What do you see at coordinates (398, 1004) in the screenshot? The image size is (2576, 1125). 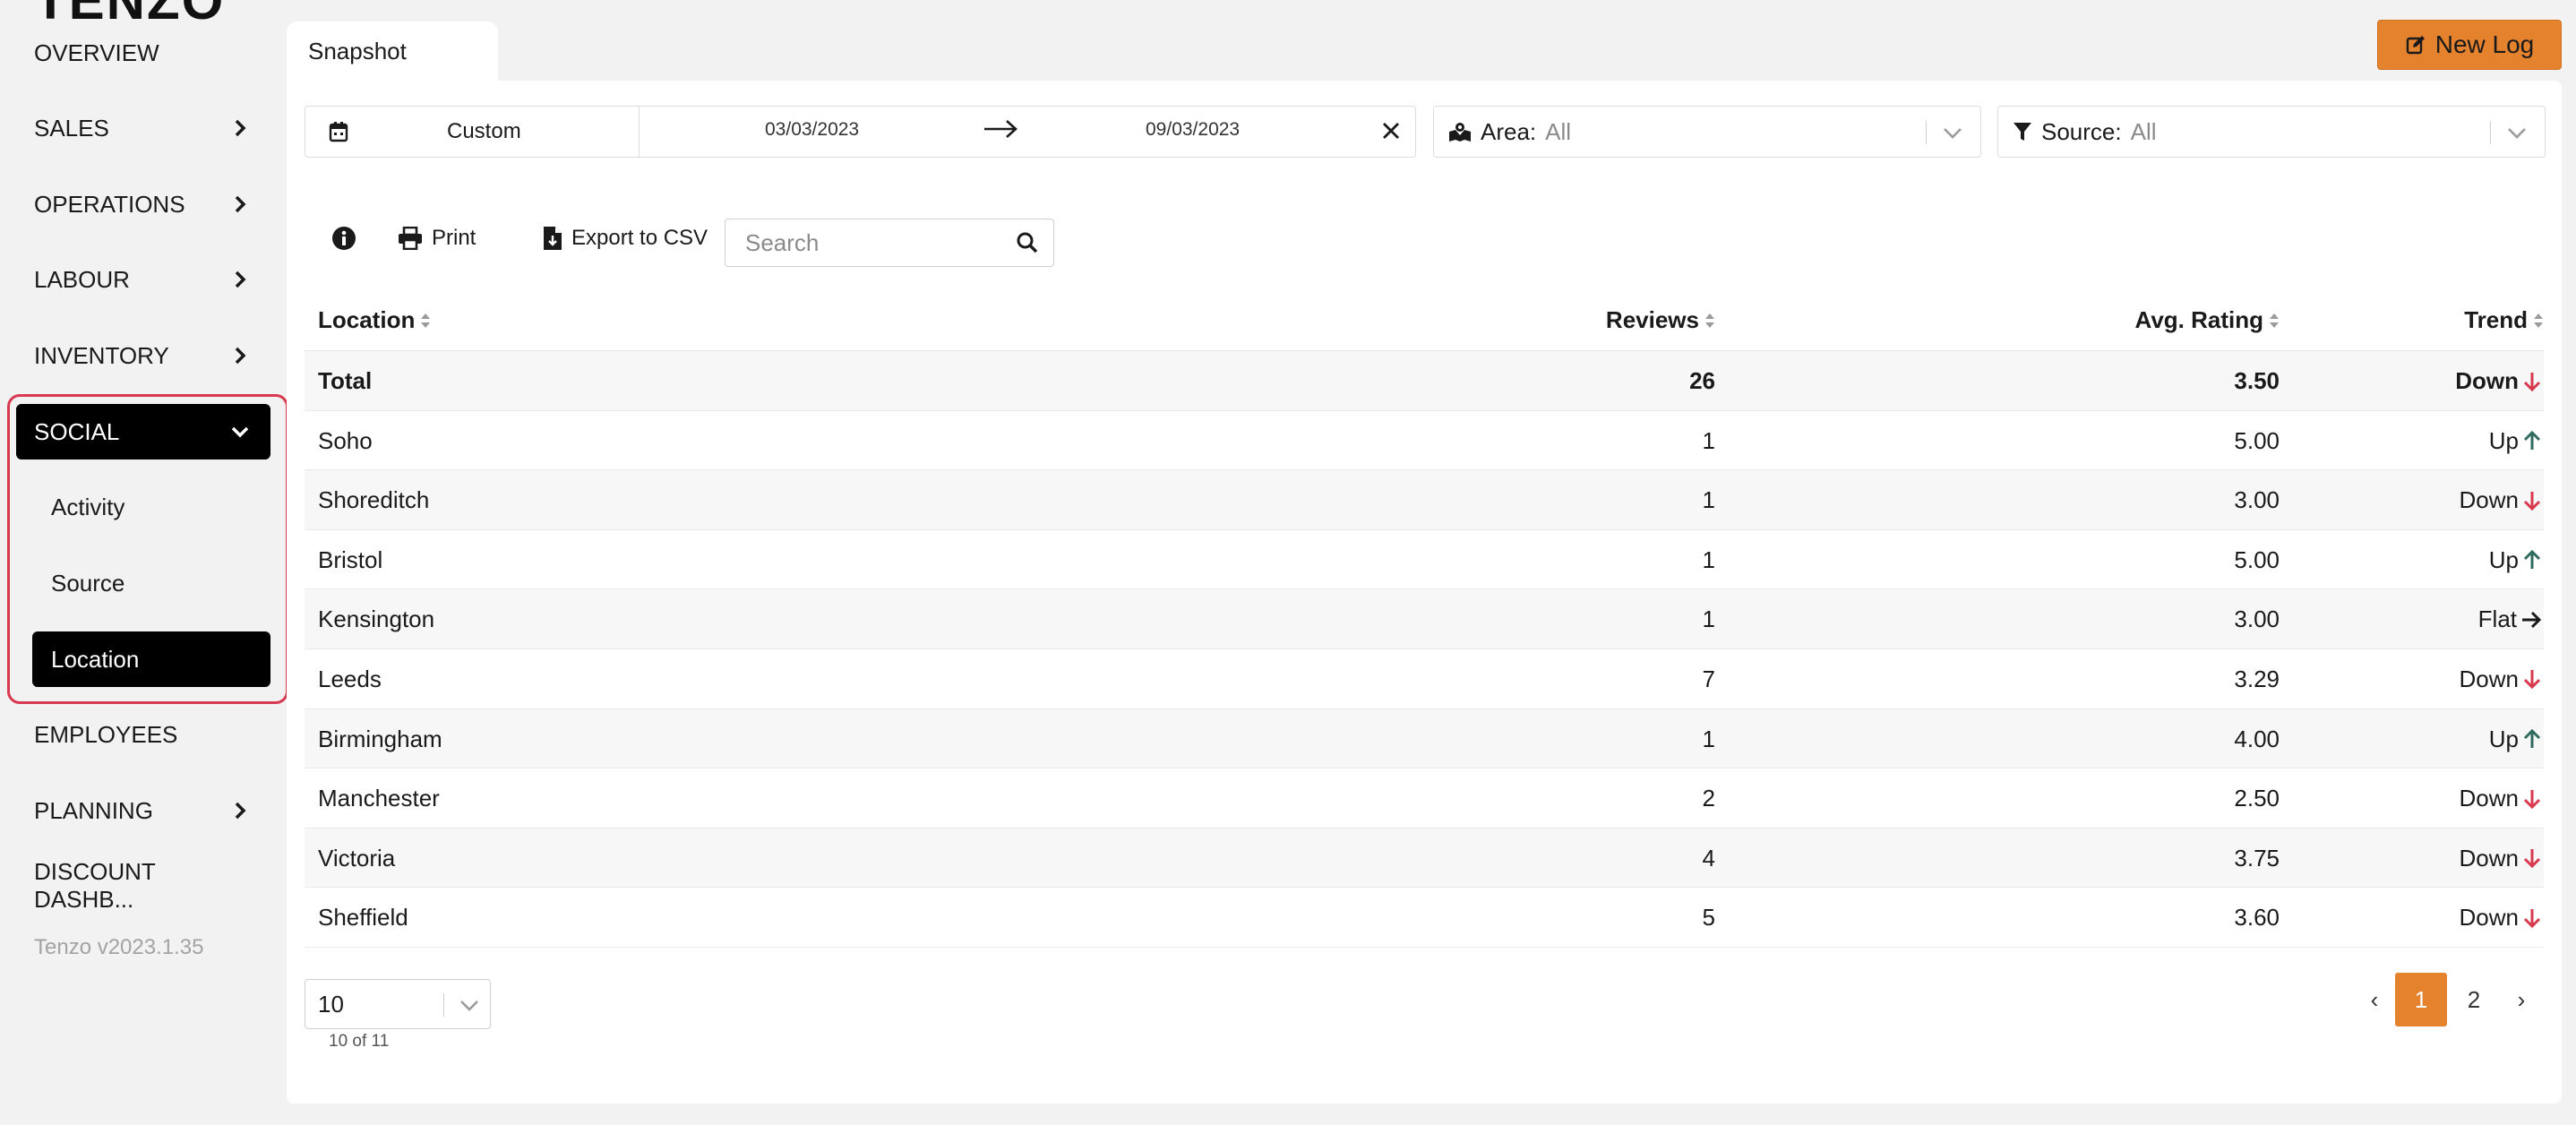 I see `page-size-select: 10` at bounding box center [398, 1004].